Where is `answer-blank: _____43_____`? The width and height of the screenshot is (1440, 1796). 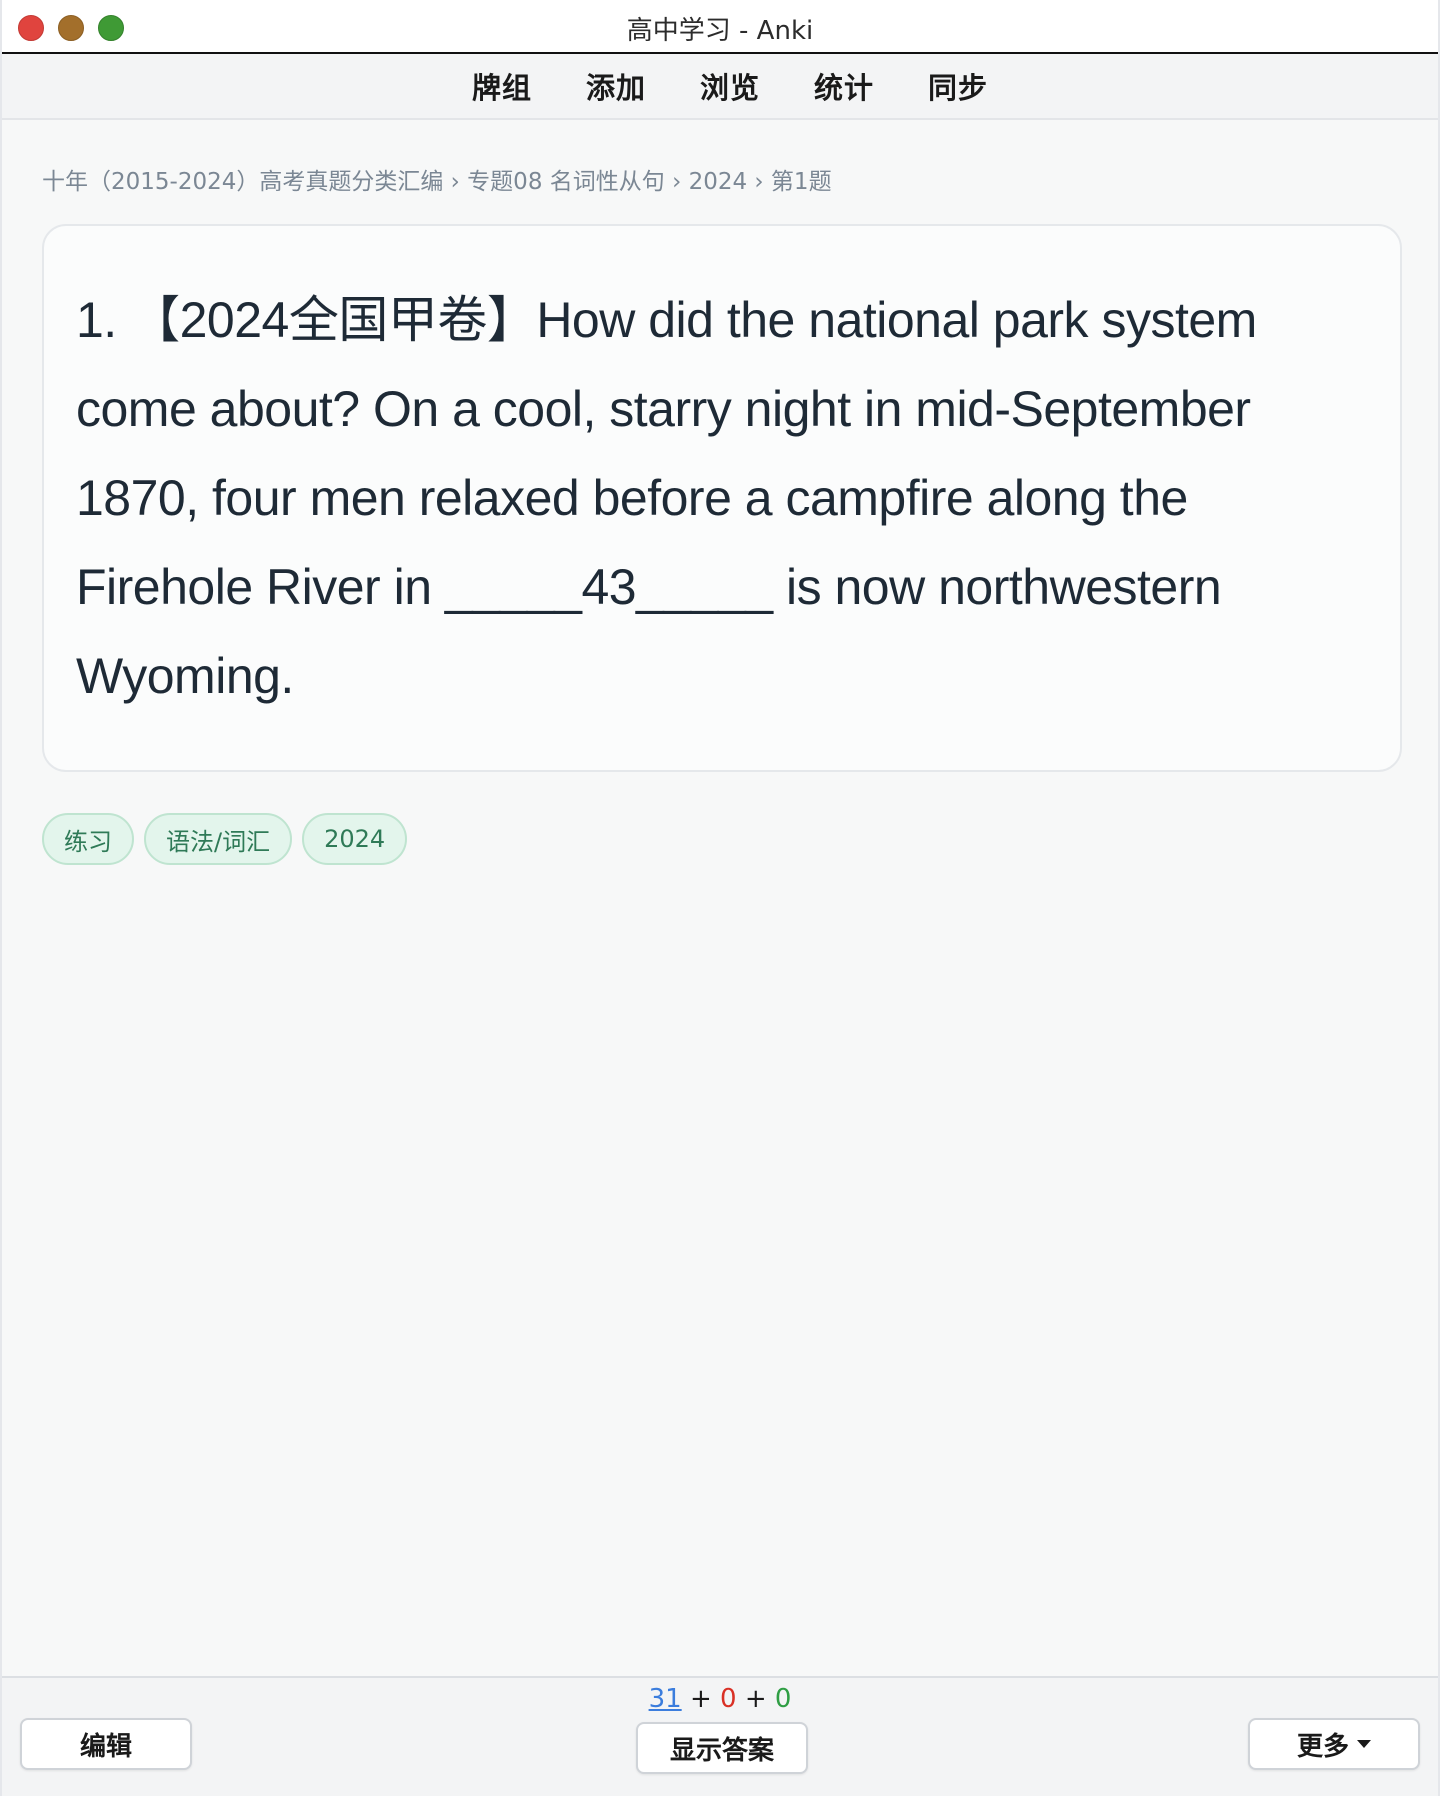 answer-blank: _____43_____ is located at coordinates (608, 587).